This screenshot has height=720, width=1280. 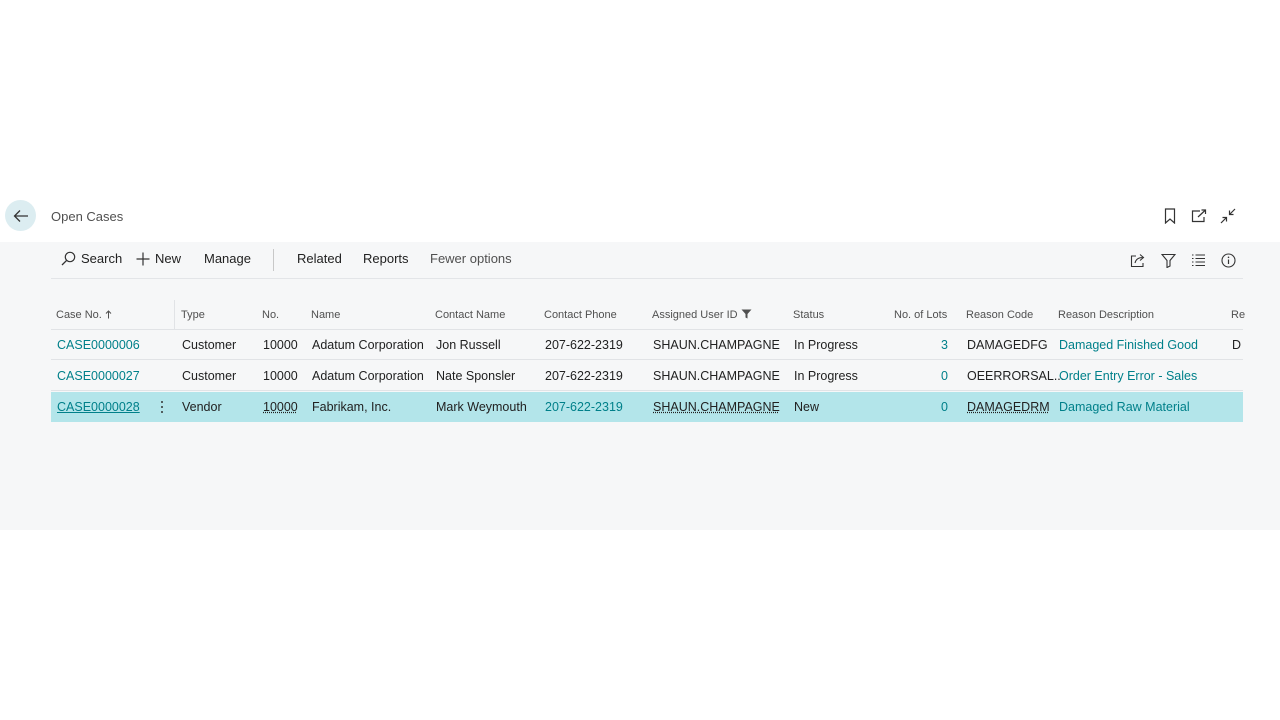 I want to click on open-in-new-window-button, so click(x=1199, y=216).